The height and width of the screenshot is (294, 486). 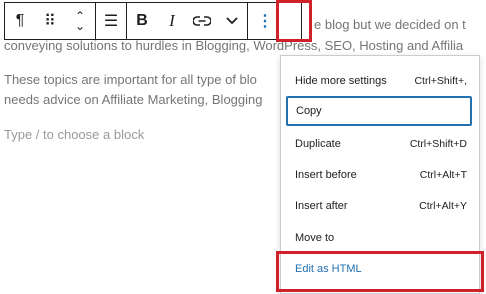 I want to click on menu-item-insert-before: Insert before Ctrl+Alt+T, so click(x=381, y=175).